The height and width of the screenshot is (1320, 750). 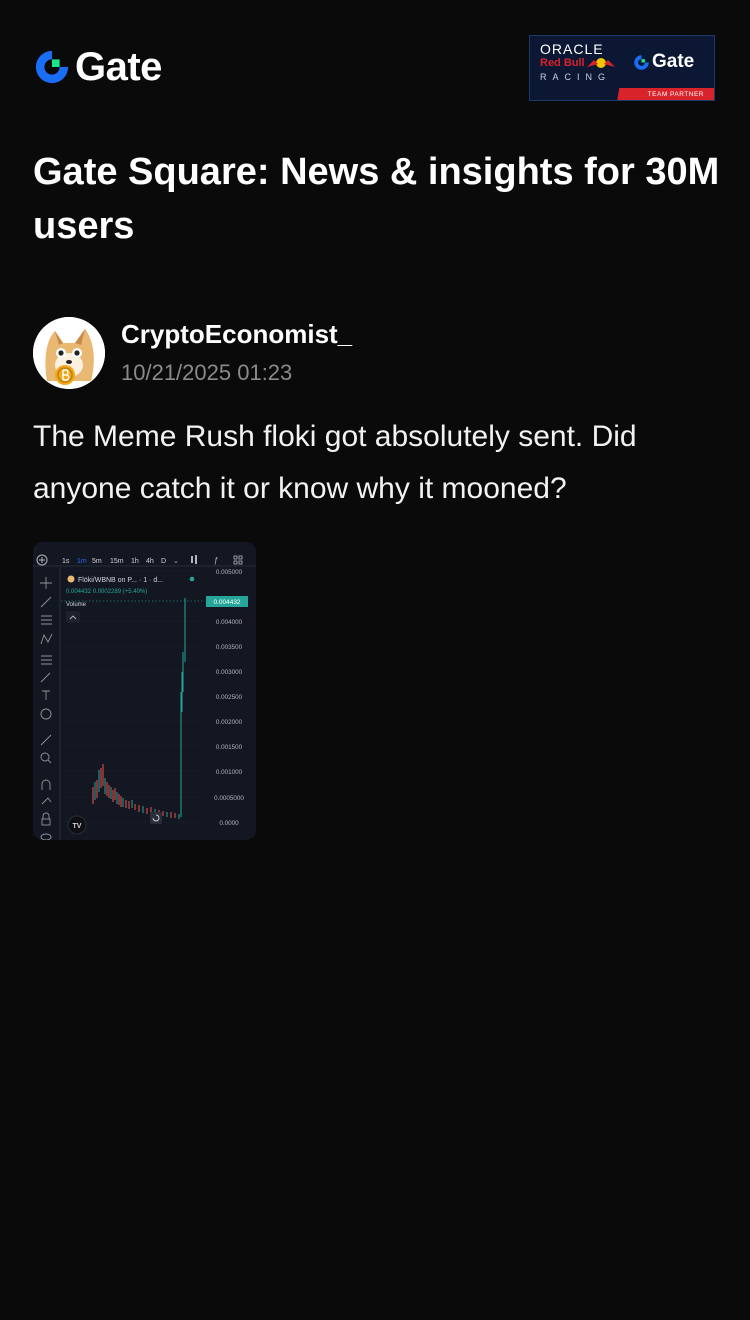 I want to click on timeframe-1h: 1h, so click(x=135, y=561).